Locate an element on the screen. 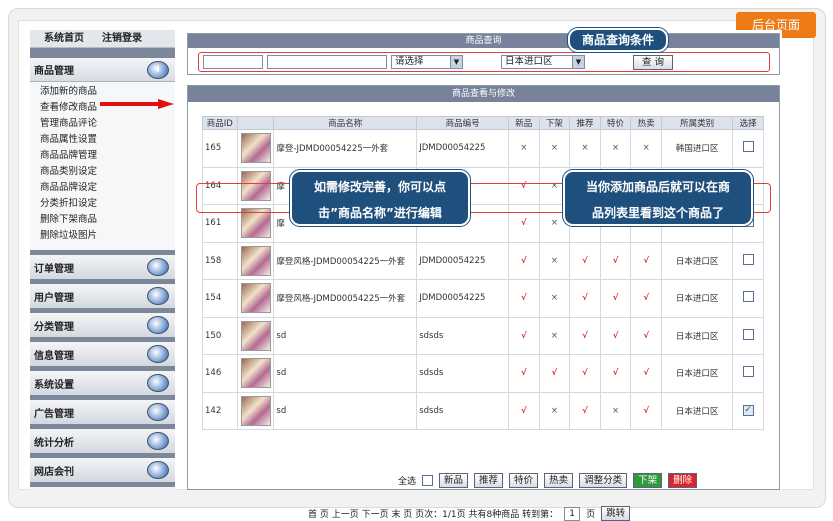 The width and height of the screenshot is (833, 521). action-button-5: 下架 is located at coordinates (648, 480).